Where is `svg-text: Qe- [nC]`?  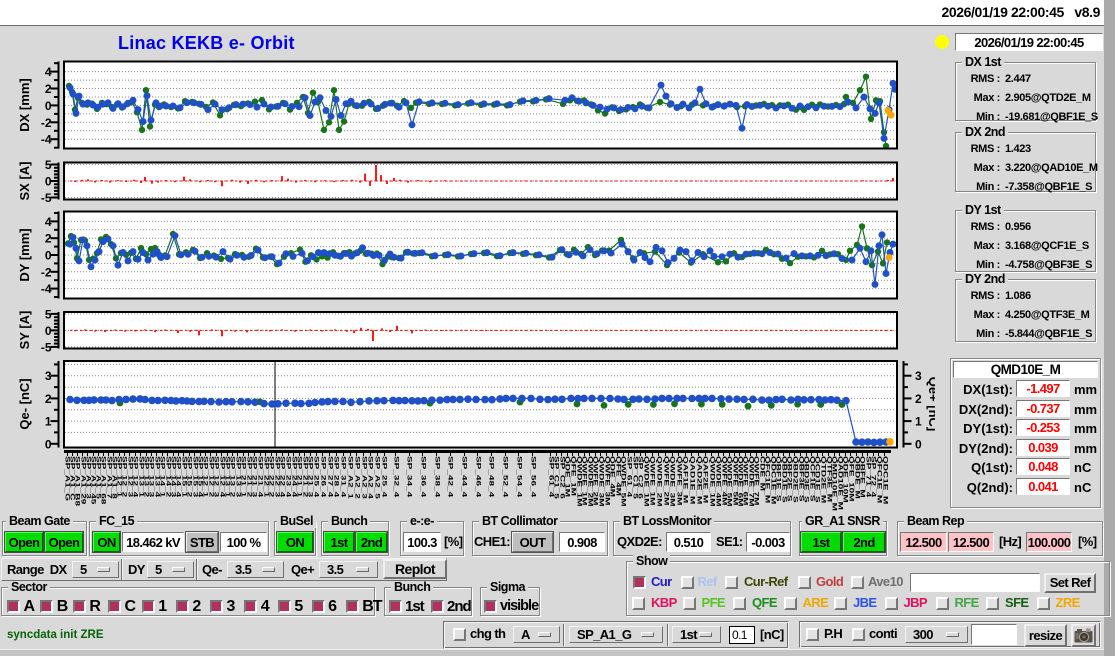
svg-text: Qe- [nC] is located at coordinates (24, 403).